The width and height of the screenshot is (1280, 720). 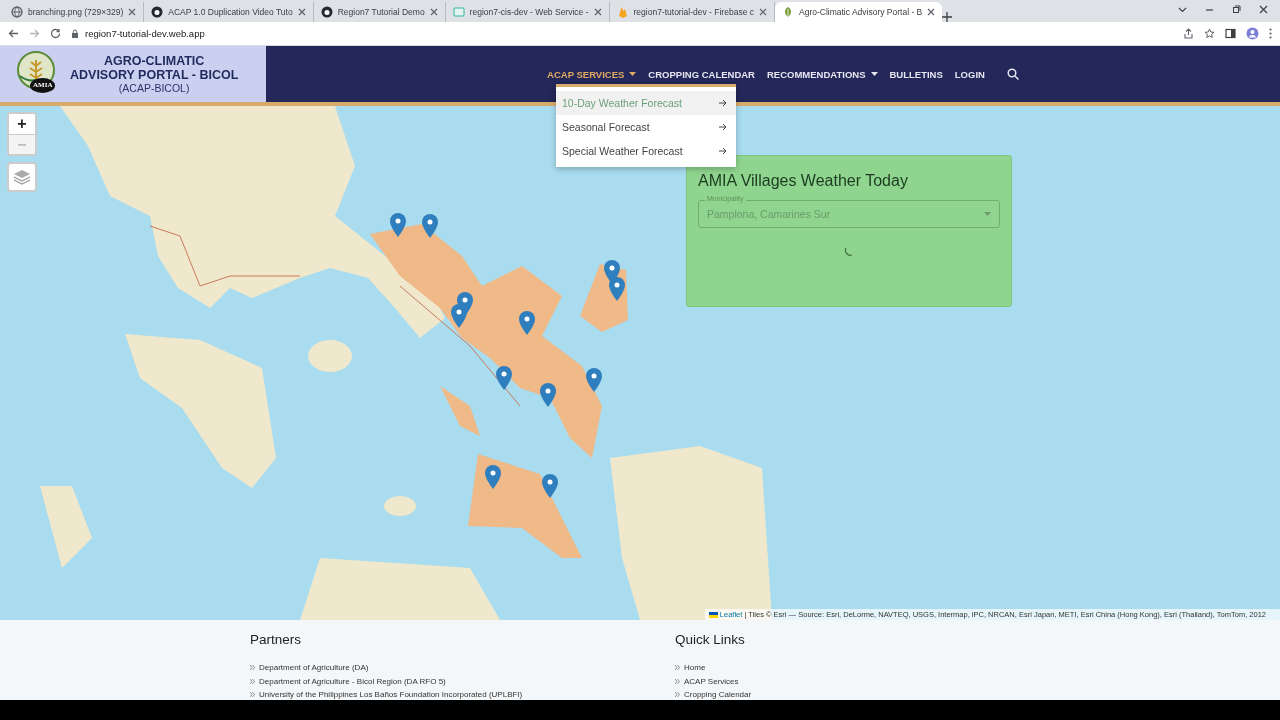 What do you see at coordinates (145, 33) in the screenshot?
I see `address-bar: region7-tutorial-dev.web.app` at bounding box center [145, 33].